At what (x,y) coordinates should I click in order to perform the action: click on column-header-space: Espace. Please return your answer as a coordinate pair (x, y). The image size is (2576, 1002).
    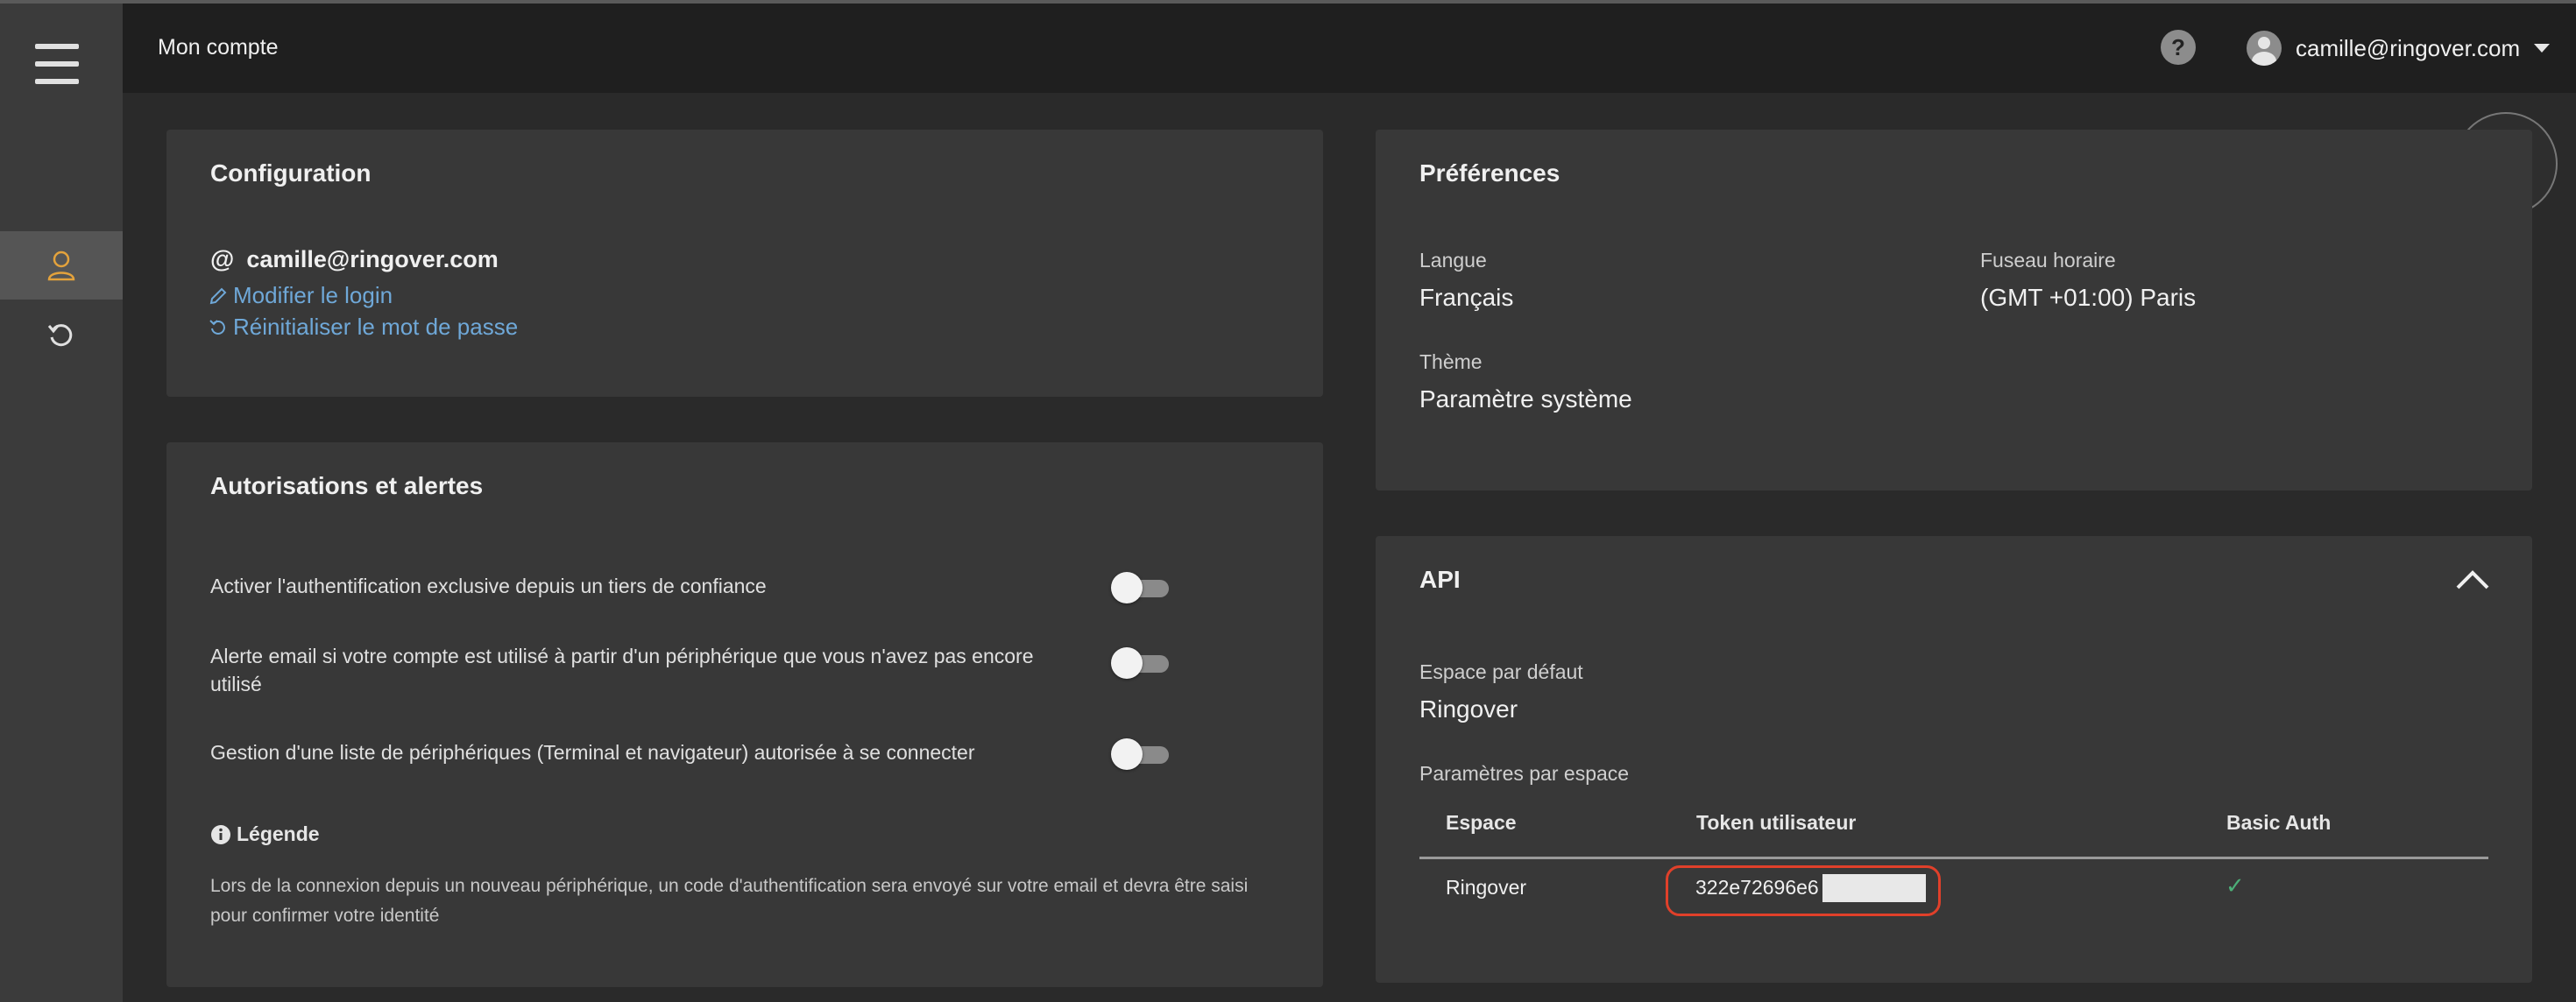
    Looking at the image, I should click on (1481, 822).